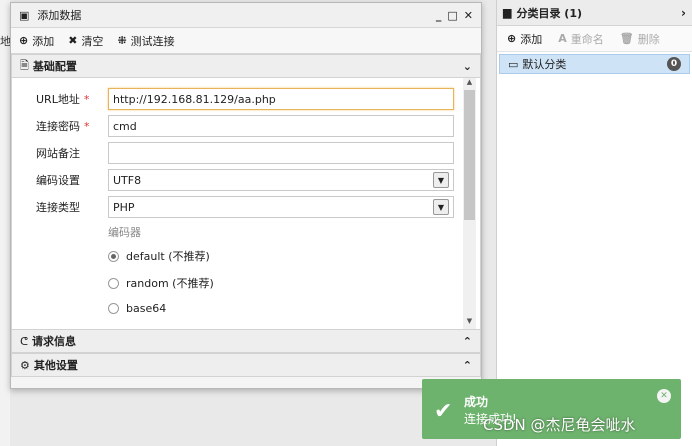 The image size is (692, 446). I want to click on category-delete-label: 删除, so click(648, 39).